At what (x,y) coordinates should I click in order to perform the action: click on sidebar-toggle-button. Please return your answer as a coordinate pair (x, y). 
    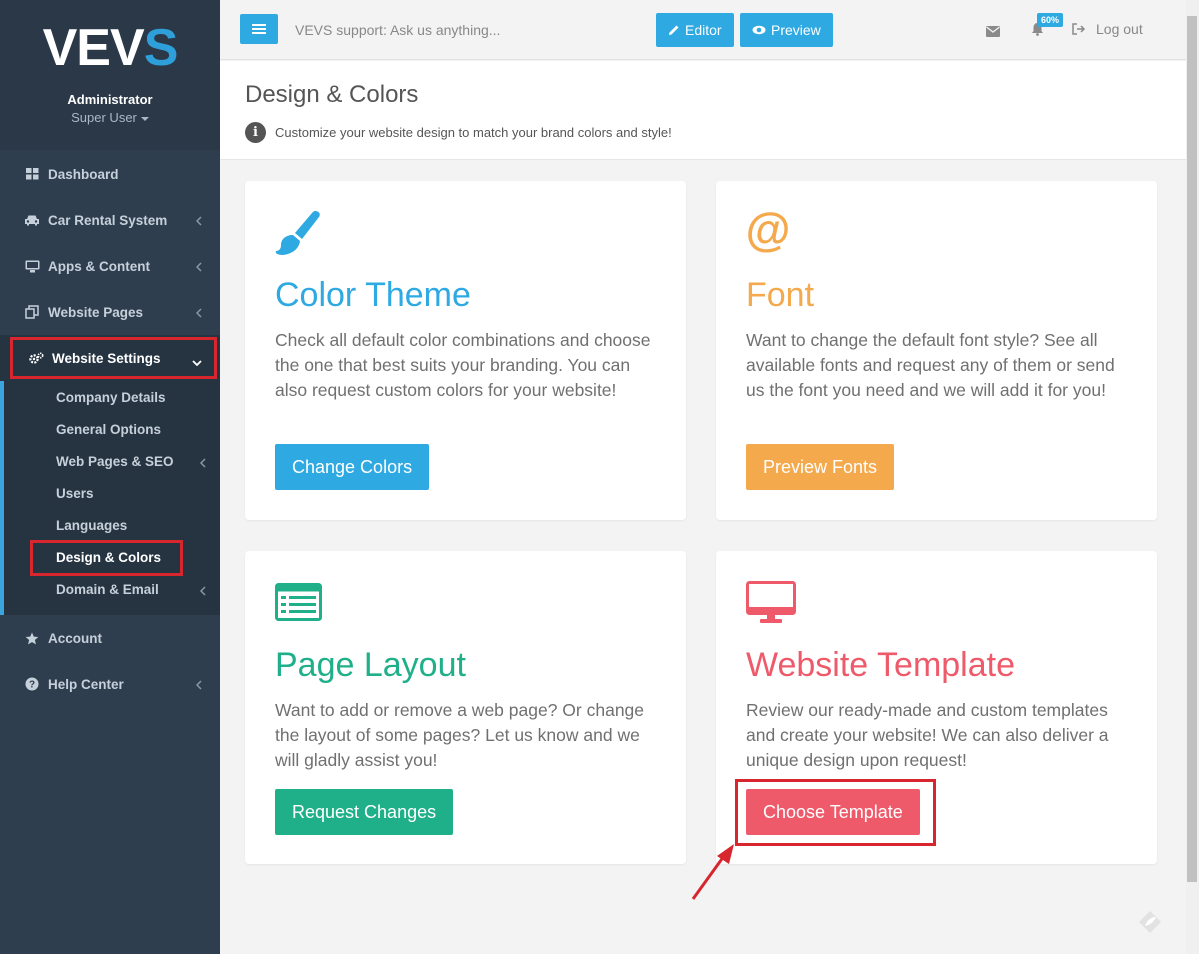
    Looking at the image, I should click on (259, 29).